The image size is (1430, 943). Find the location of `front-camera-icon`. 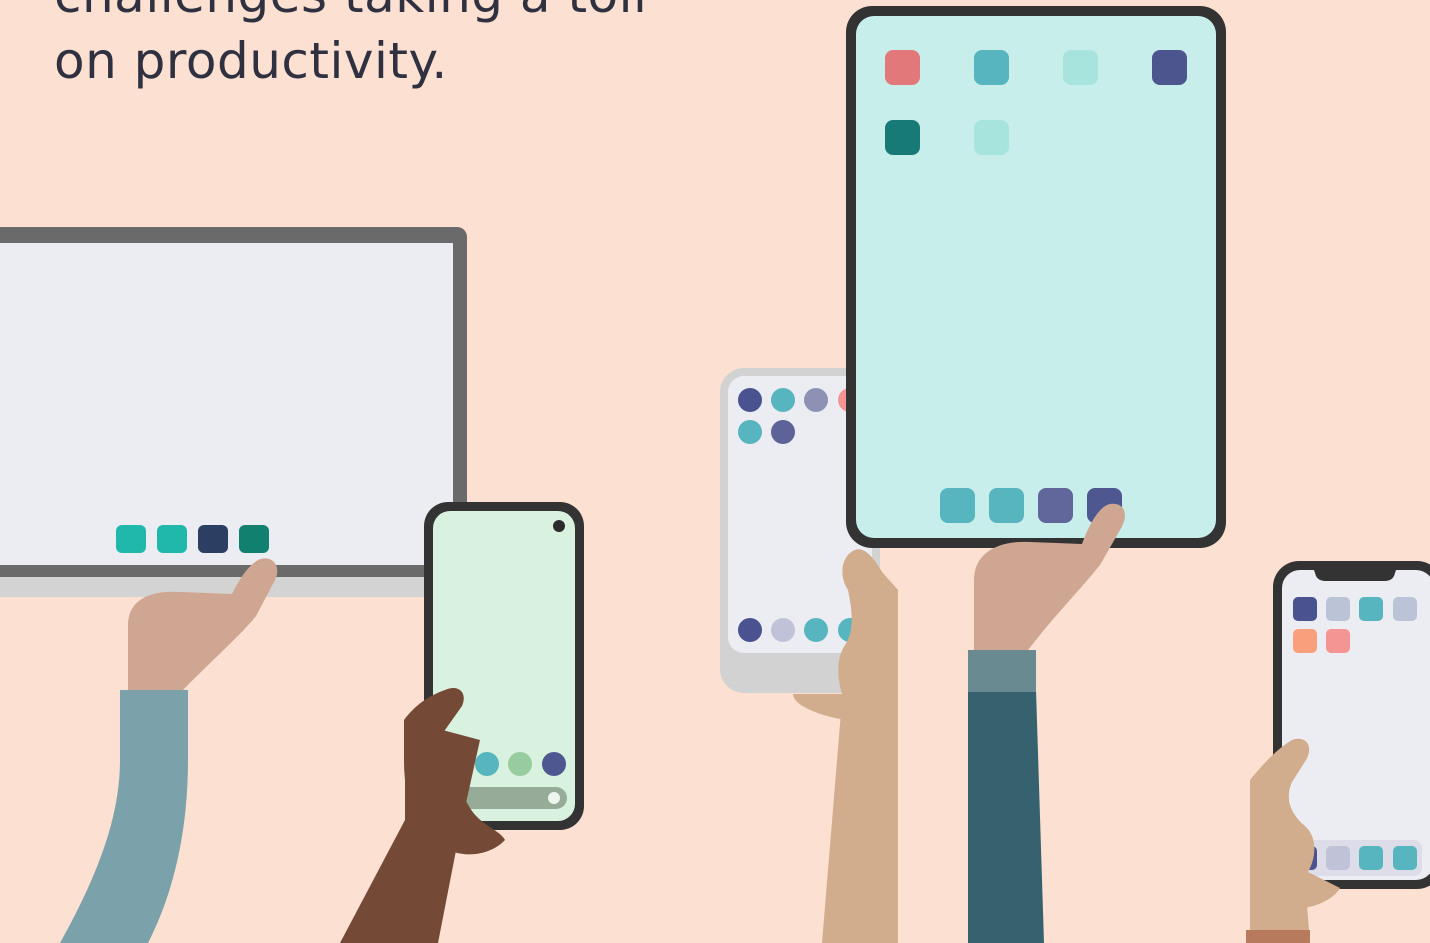

front-camera-icon is located at coordinates (559, 526).